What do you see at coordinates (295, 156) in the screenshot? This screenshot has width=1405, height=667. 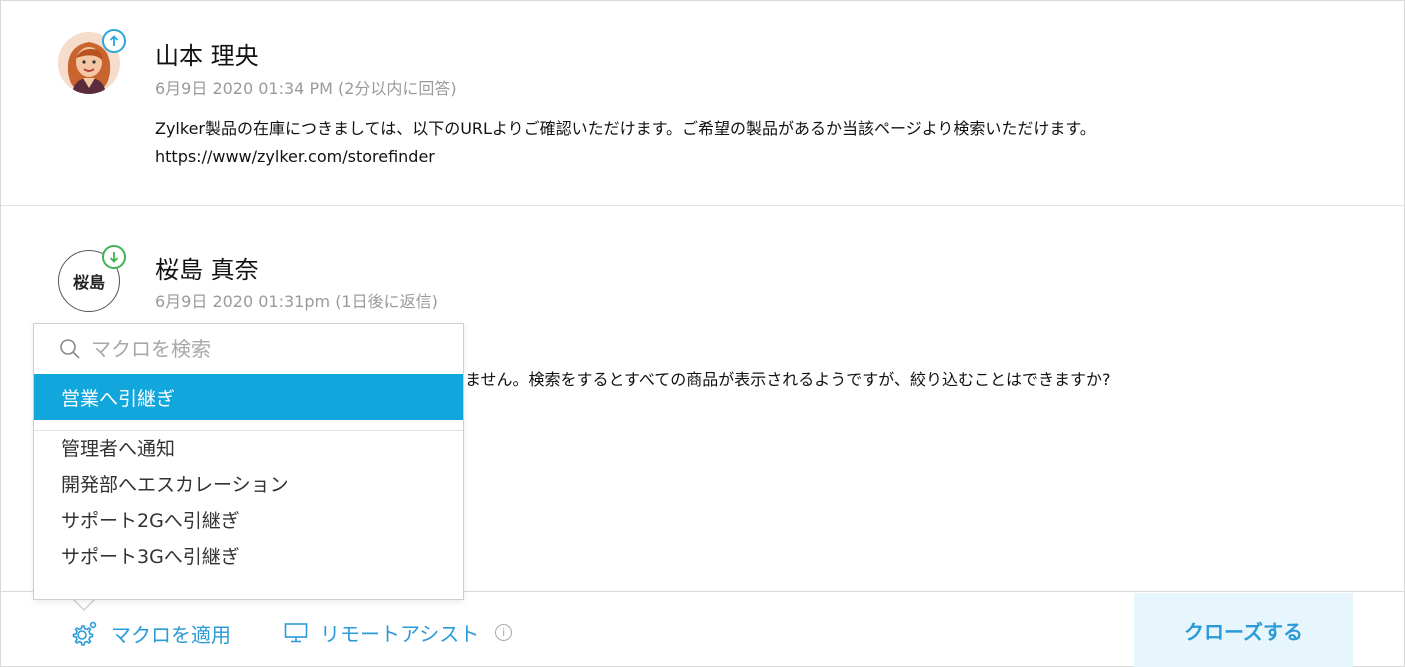 I see `message-link: https://www/zylker.com/storefinder` at bounding box center [295, 156].